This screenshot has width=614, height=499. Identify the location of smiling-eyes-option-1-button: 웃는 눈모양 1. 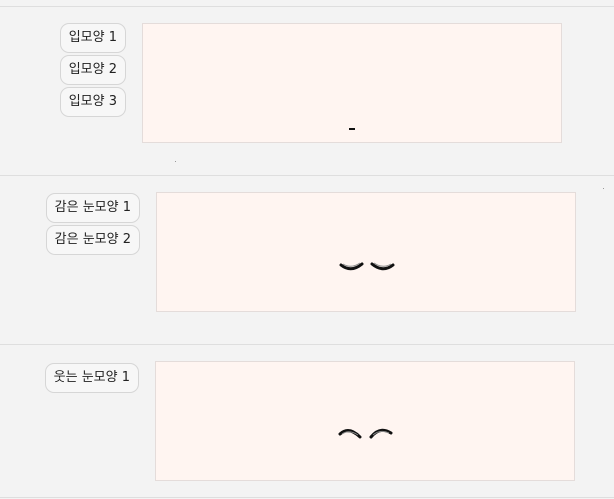
(91, 378).